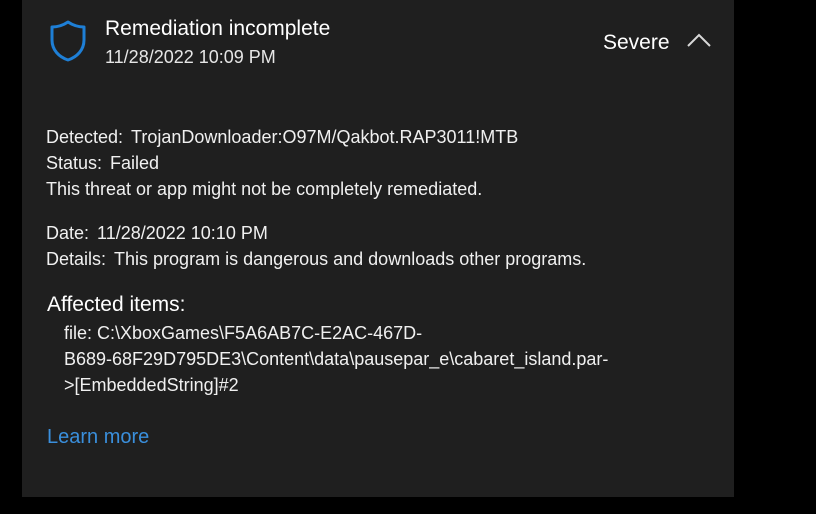 The width and height of the screenshot is (816, 514). What do you see at coordinates (116, 304) in the screenshot?
I see `affected-items-heading: Affected items:` at bounding box center [116, 304].